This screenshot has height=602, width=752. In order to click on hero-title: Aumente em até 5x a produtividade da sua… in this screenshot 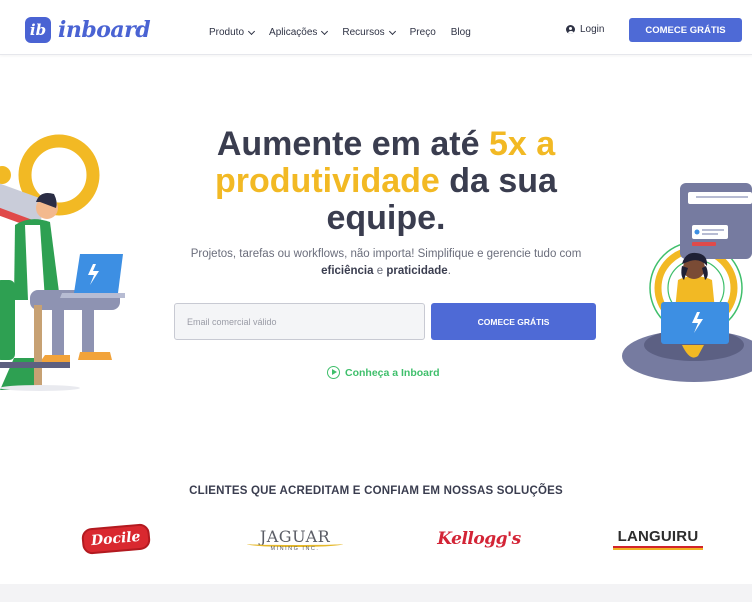, I will do `click(386, 181)`.